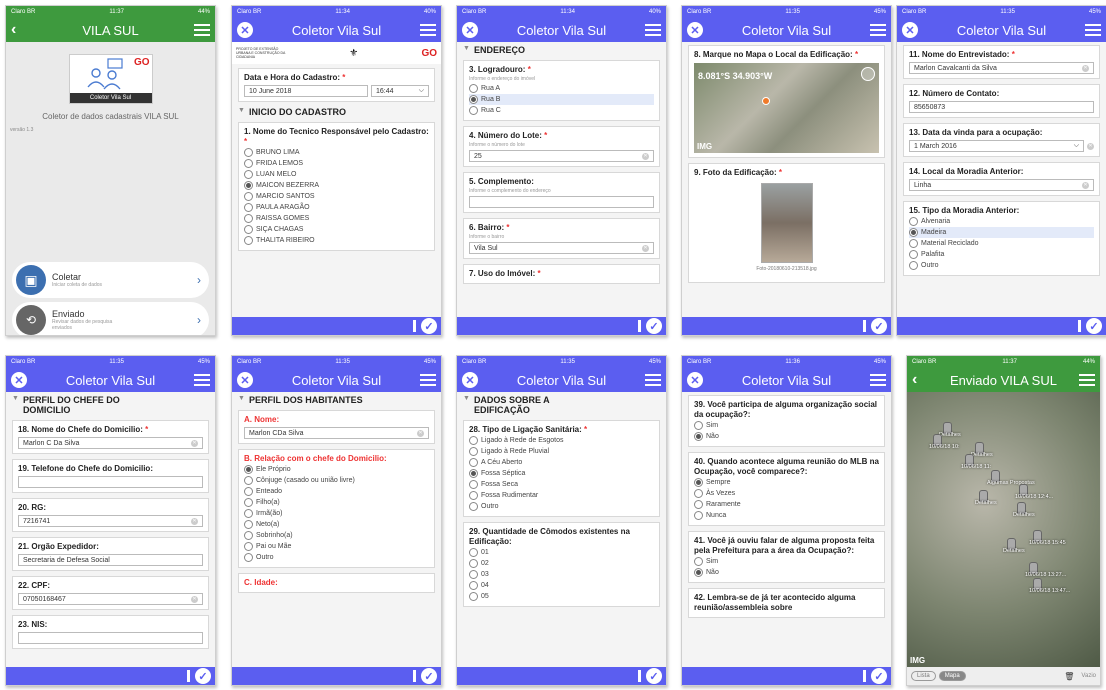 This screenshot has width=1106, height=690. Describe the element at coordinates (561, 50) in the screenshot. I see `section-header: ▼ ENDEREÇO` at that location.